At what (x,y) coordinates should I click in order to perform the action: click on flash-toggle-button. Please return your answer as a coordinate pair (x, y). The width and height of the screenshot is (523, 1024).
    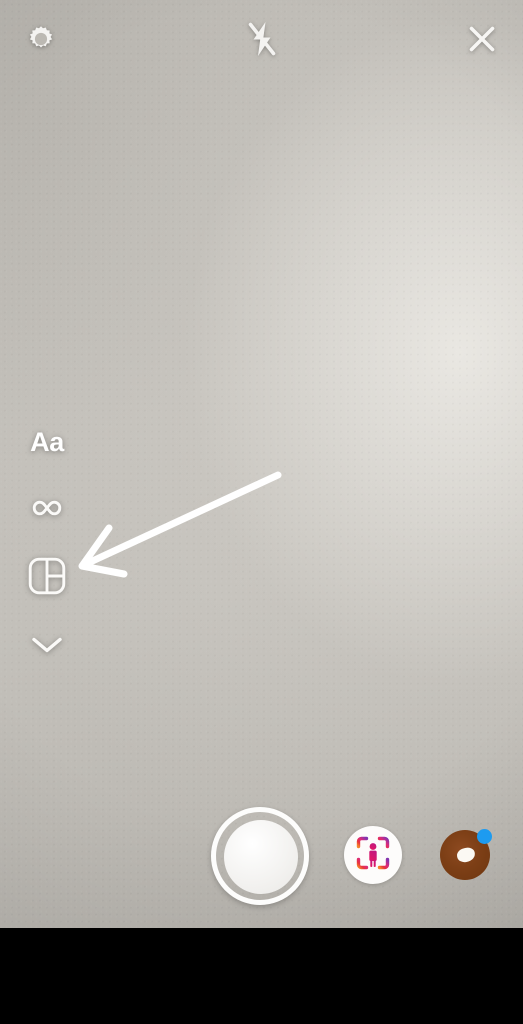
    Looking at the image, I should click on (262, 41).